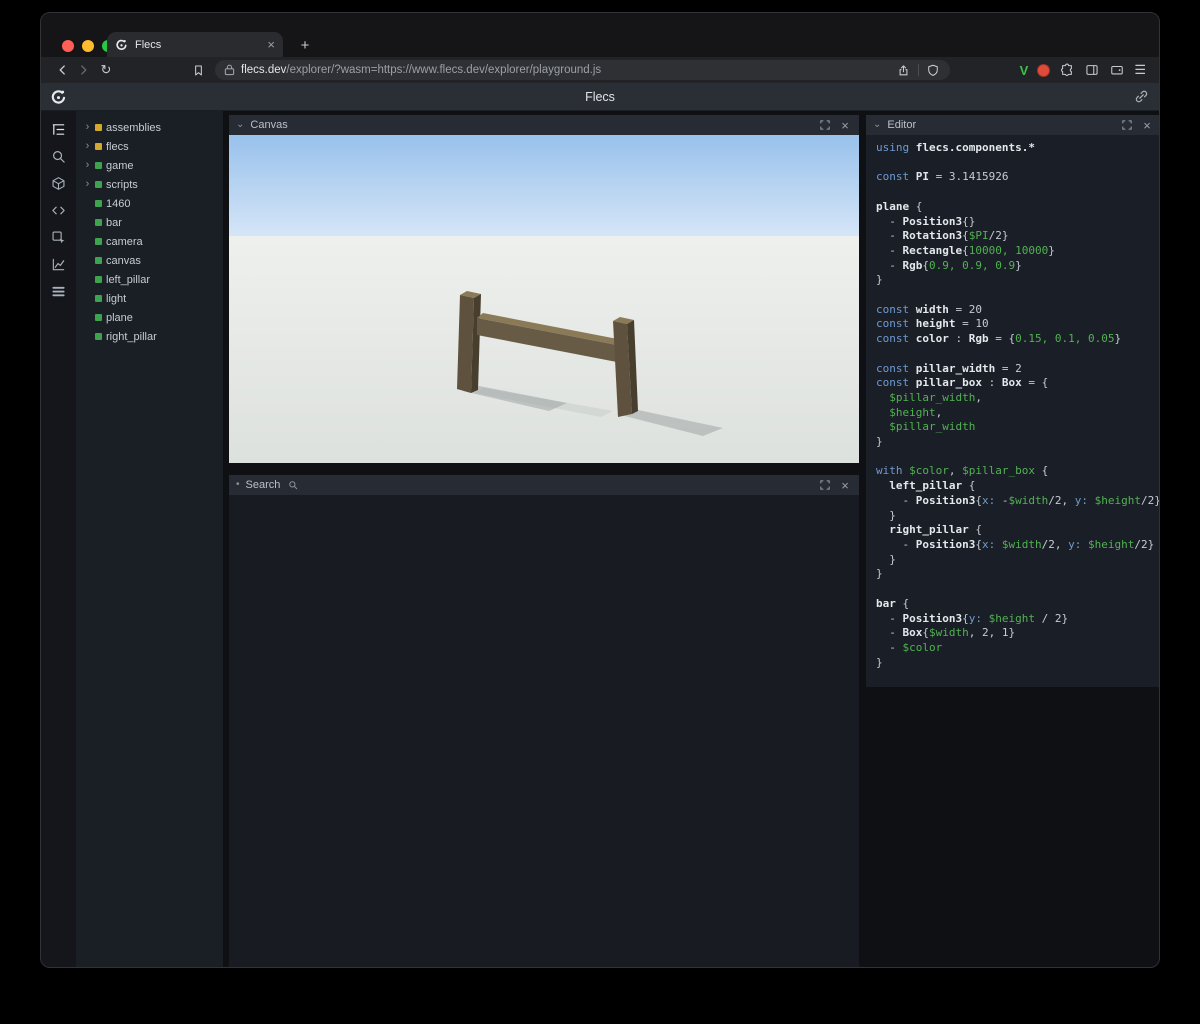  What do you see at coordinates (59, 156) in the screenshot?
I see `search-icon` at bounding box center [59, 156].